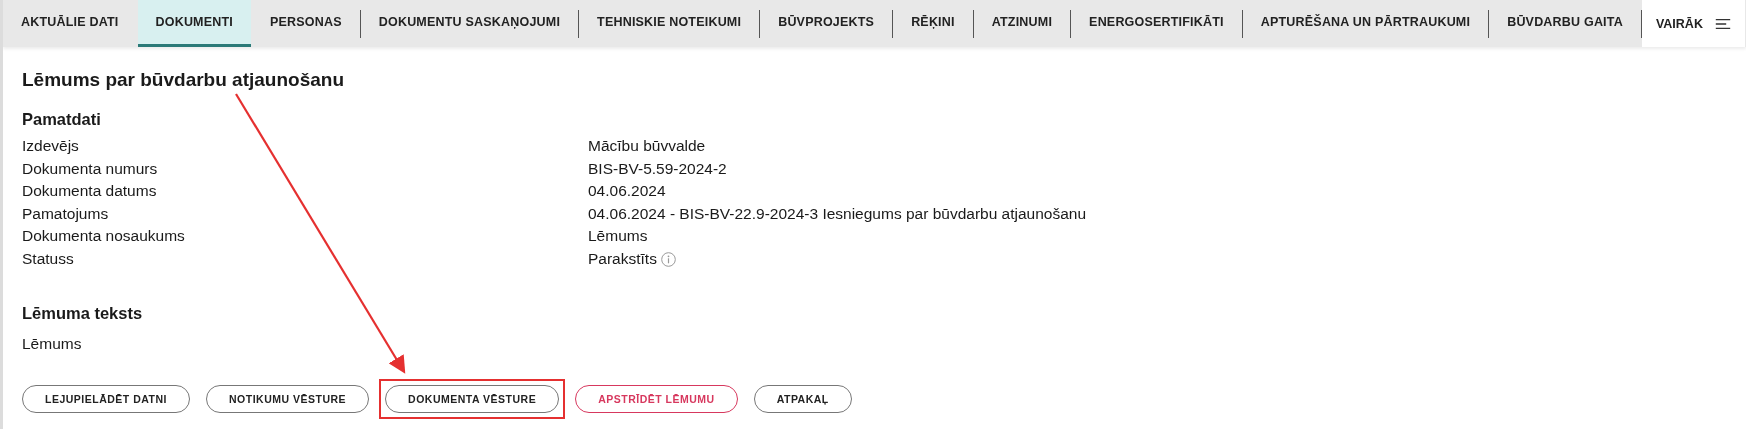 Image resolution: width=1746 pixels, height=429 pixels. What do you see at coordinates (472, 398) in the screenshot?
I see `action-button: DOKUMENTA VĒSTURE` at bounding box center [472, 398].